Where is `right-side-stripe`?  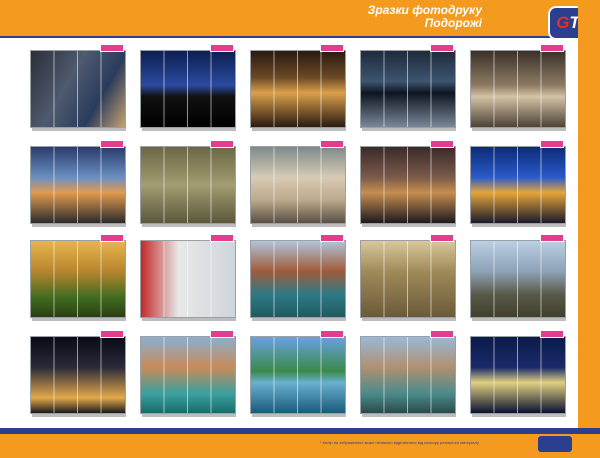 right-side-stripe is located at coordinates (589, 229).